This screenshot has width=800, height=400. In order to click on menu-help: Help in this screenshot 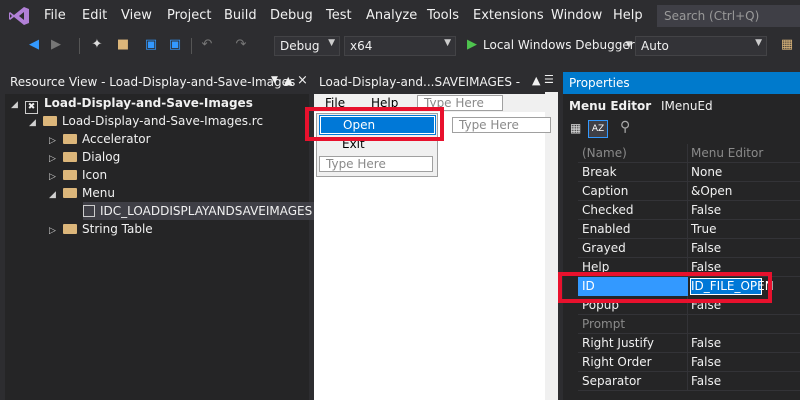, I will do `click(628, 15)`.